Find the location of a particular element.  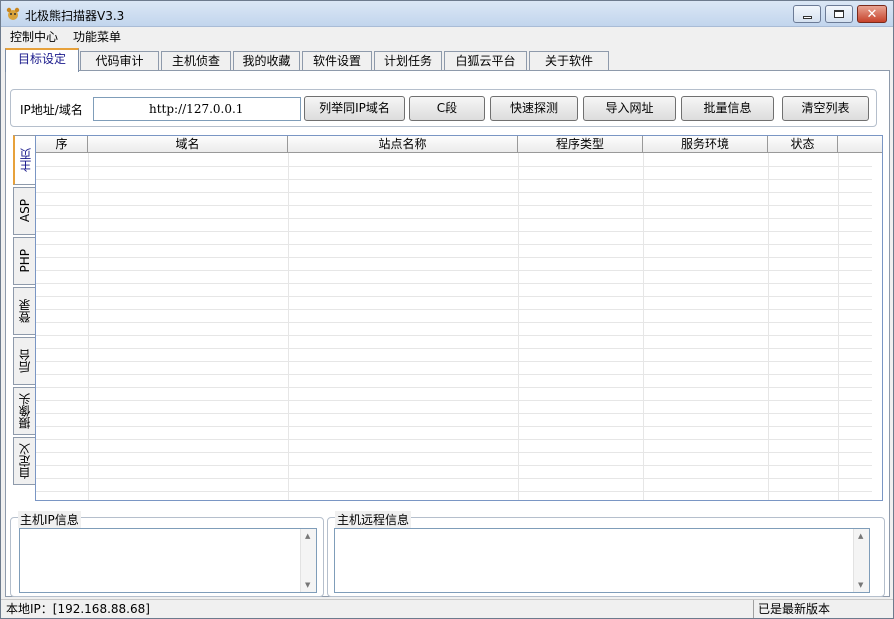

tab-software-settings: 软件设置 is located at coordinates (337, 61).